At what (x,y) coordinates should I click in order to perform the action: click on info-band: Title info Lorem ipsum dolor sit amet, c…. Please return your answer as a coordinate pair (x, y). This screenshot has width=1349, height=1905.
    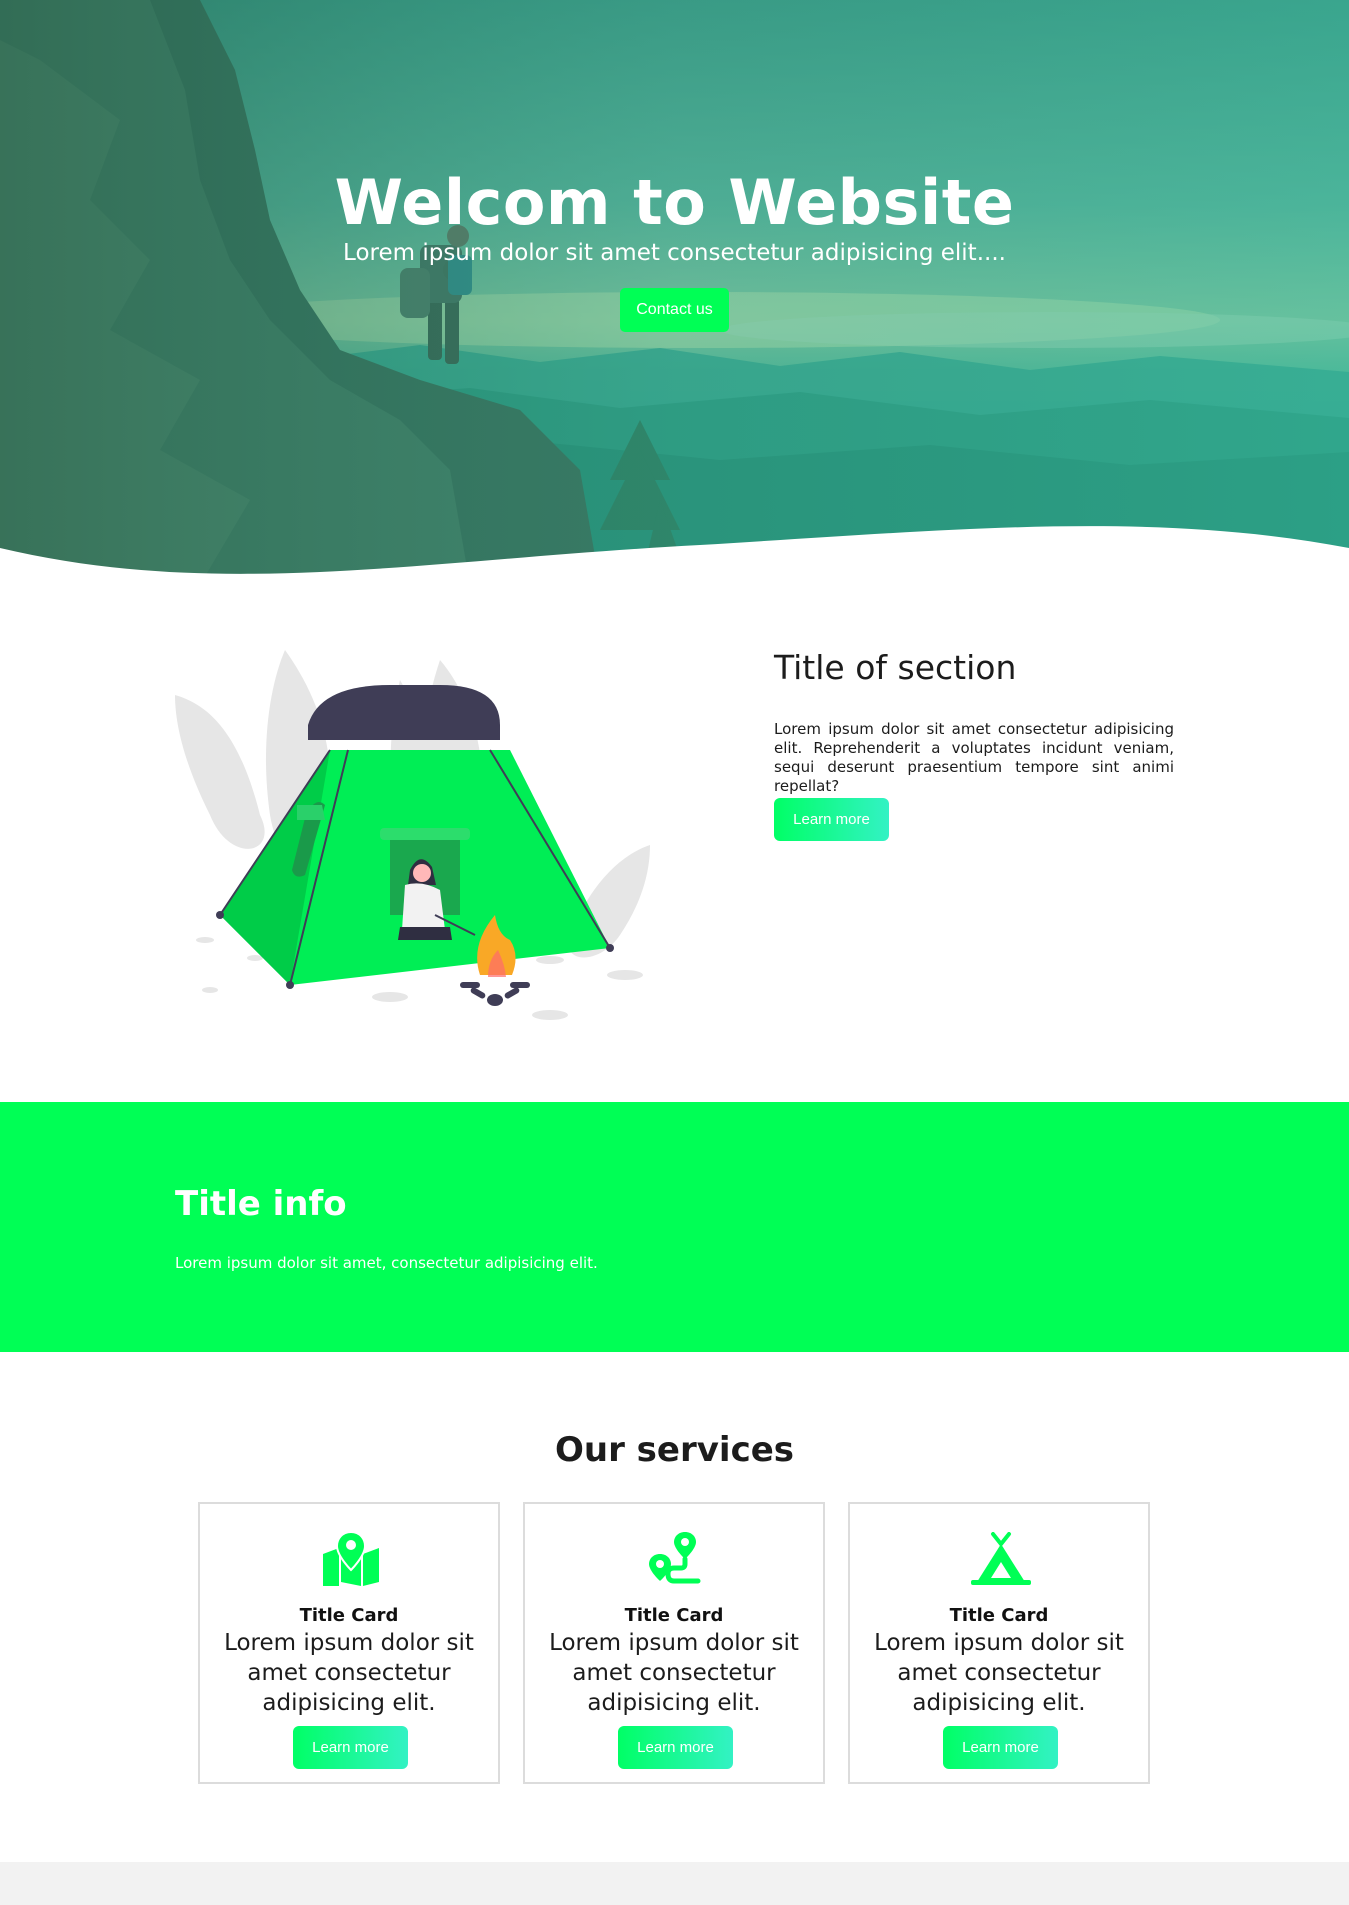
    Looking at the image, I should click on (674, 1227).